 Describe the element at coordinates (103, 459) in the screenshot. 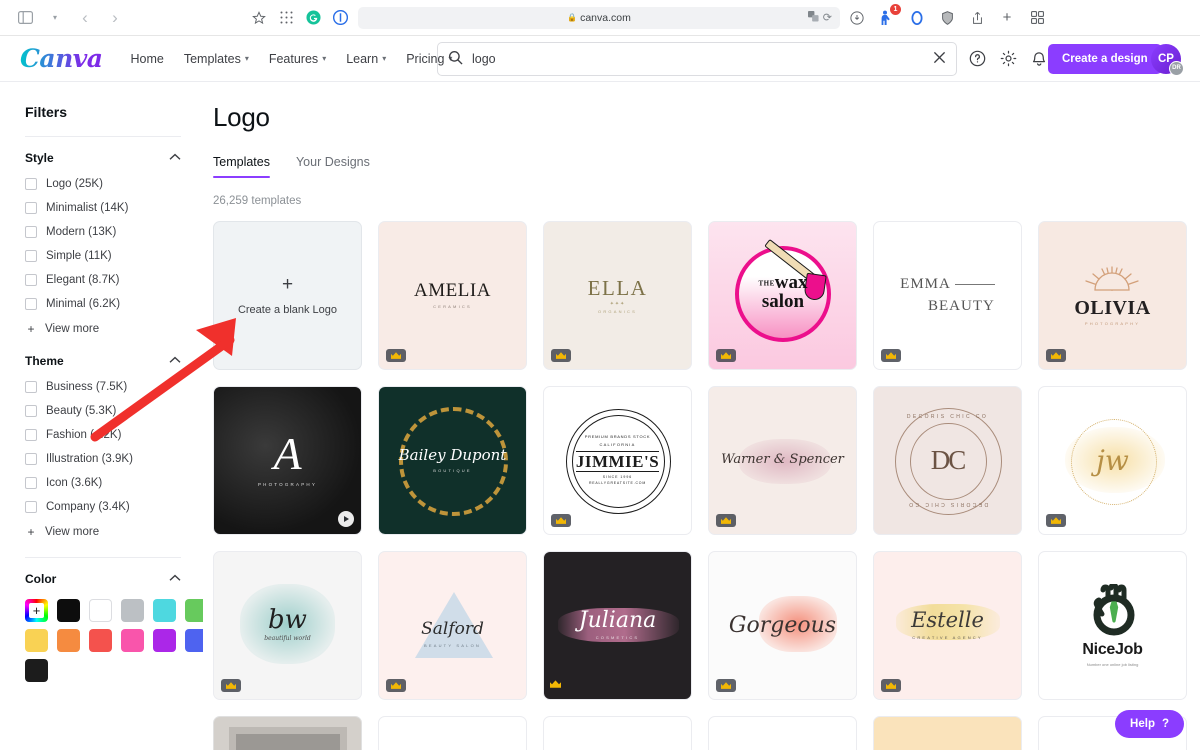

I see `filter-option-illustration: Illustration (3.9K)` at that location.